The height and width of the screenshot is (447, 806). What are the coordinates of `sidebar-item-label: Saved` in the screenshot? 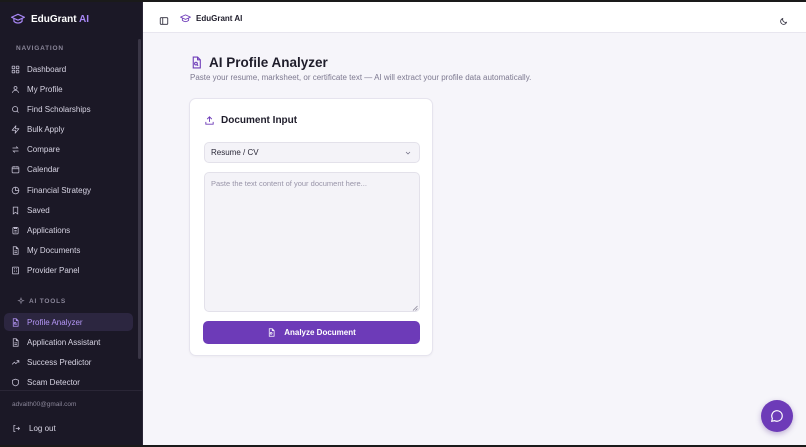 It's located at (38, 210).